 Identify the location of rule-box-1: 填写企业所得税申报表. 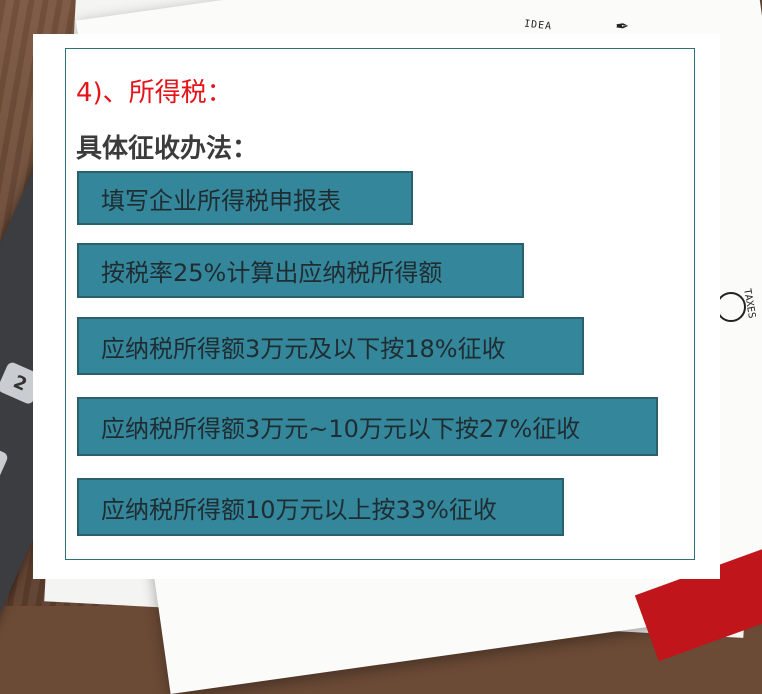
(245, 198).